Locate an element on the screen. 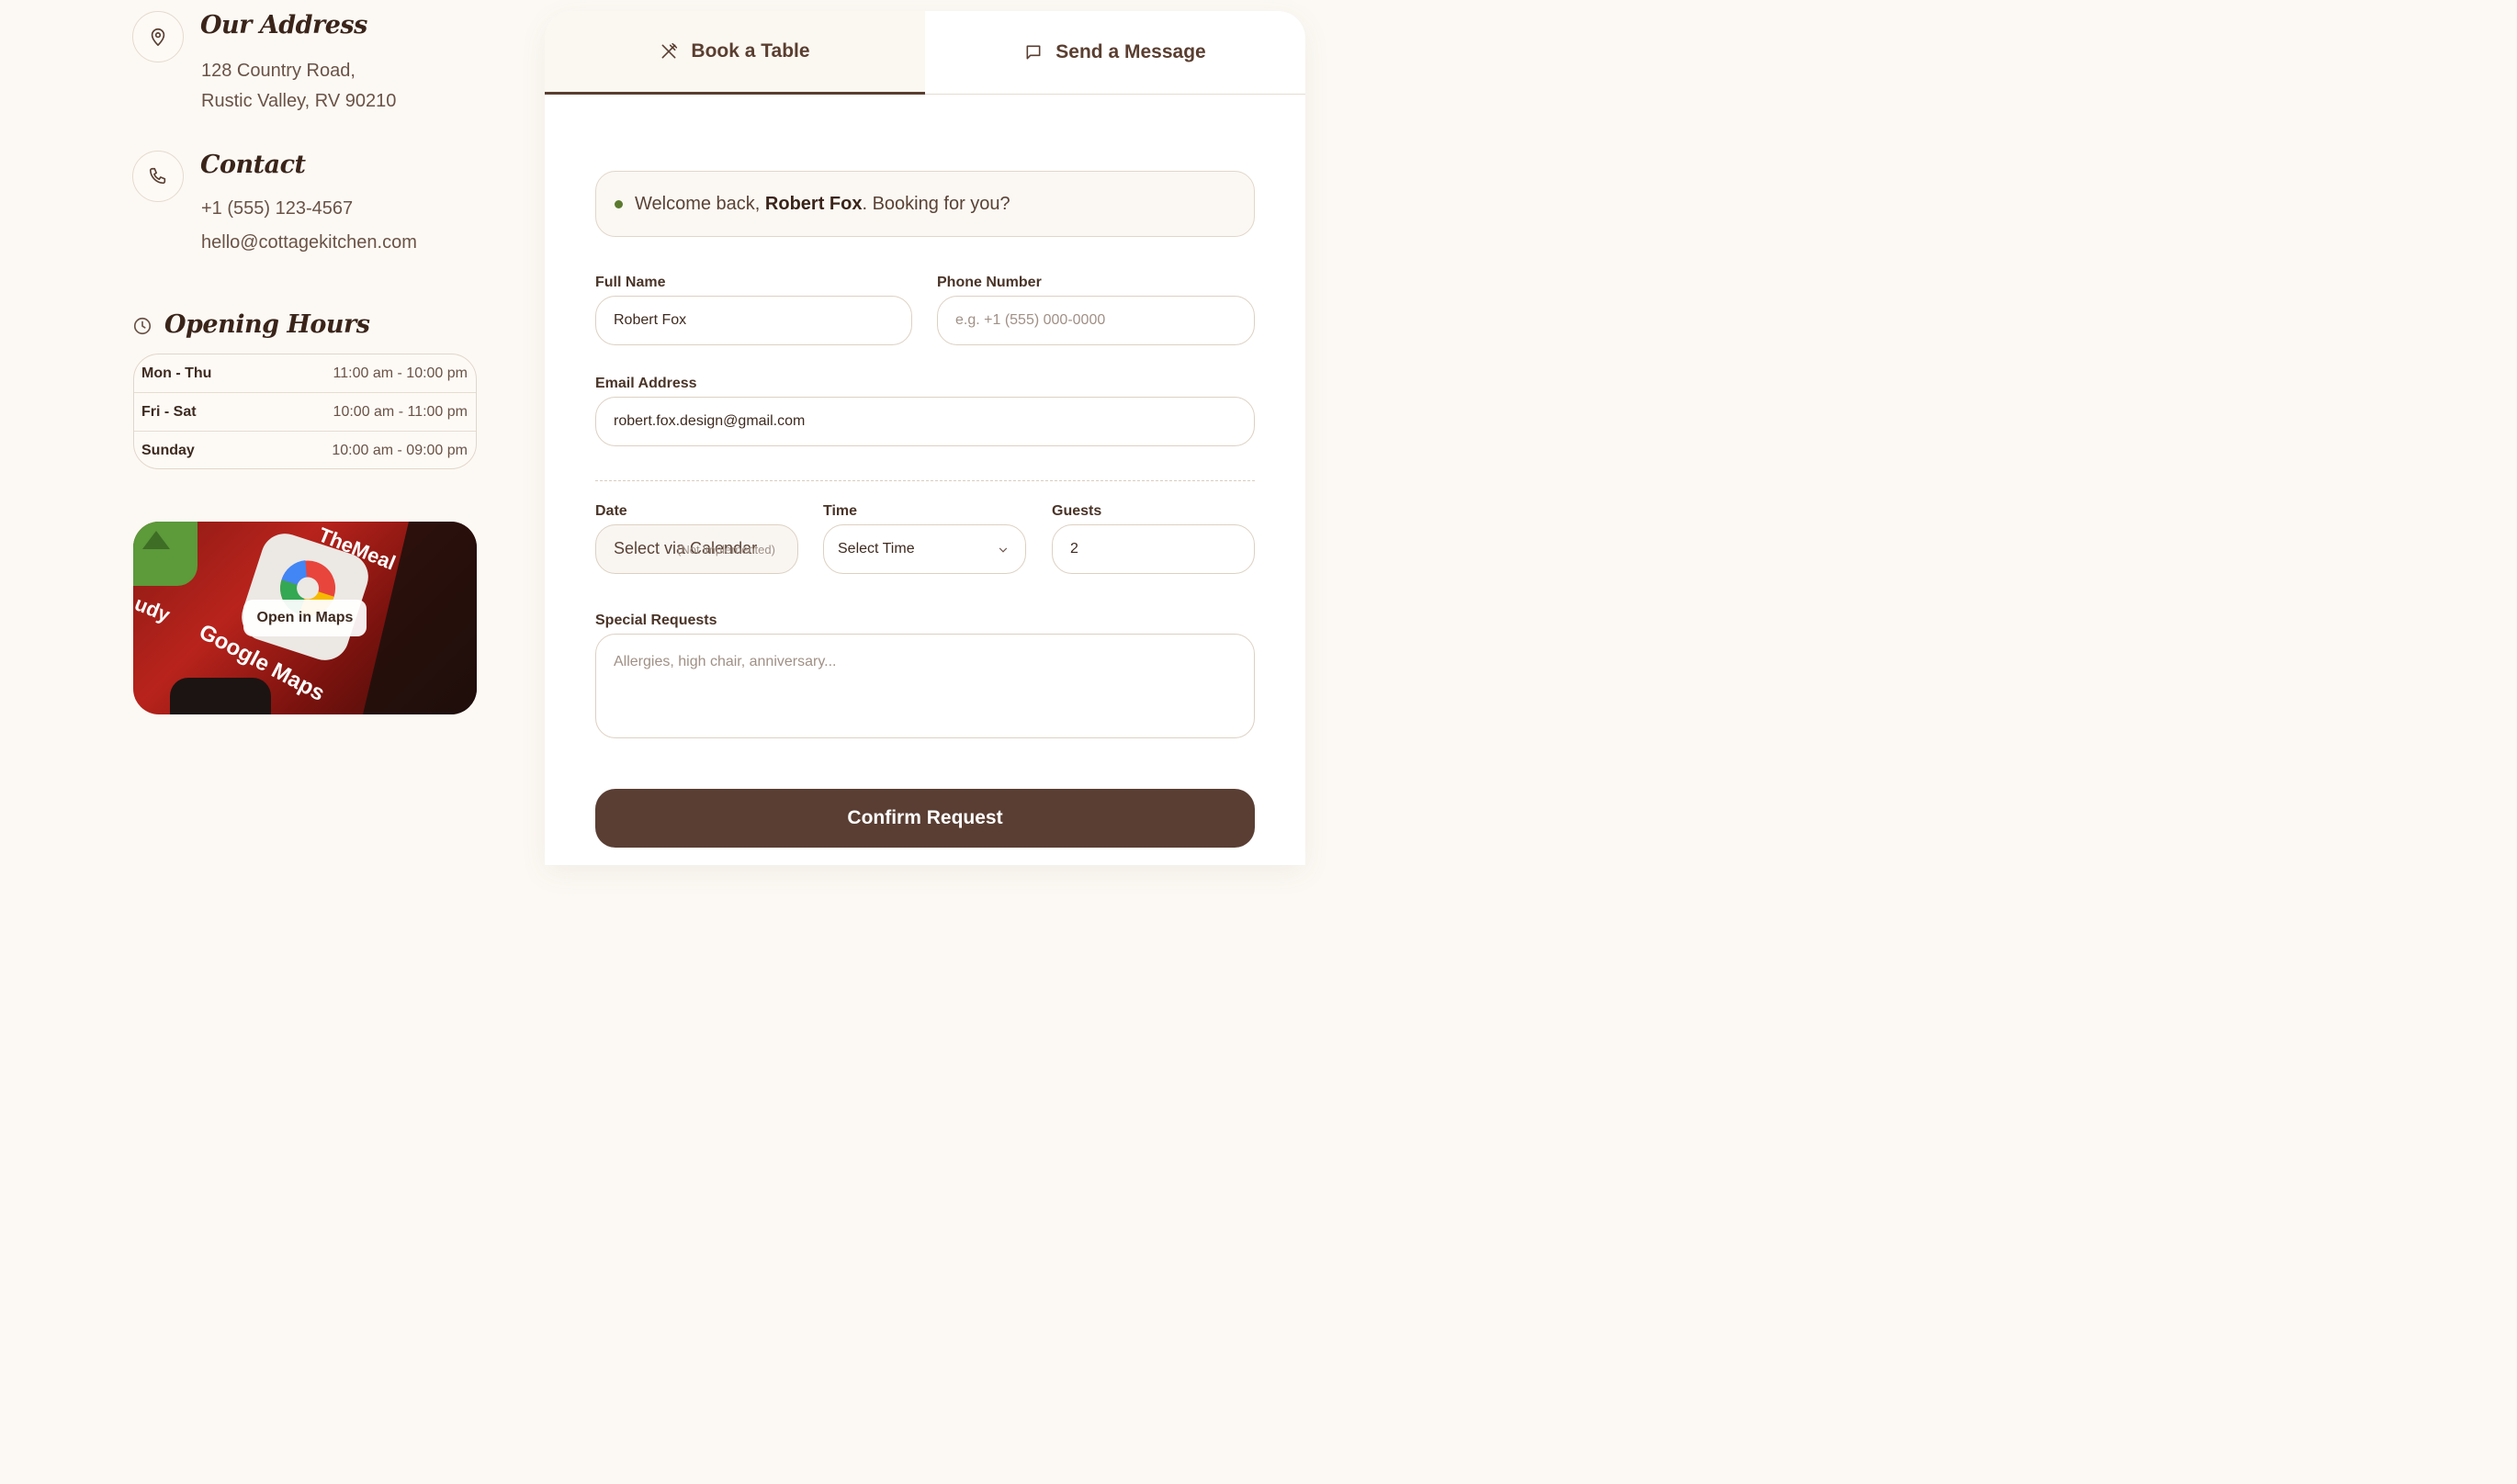  phone-icon-circle is located at coordinates (158, 177).